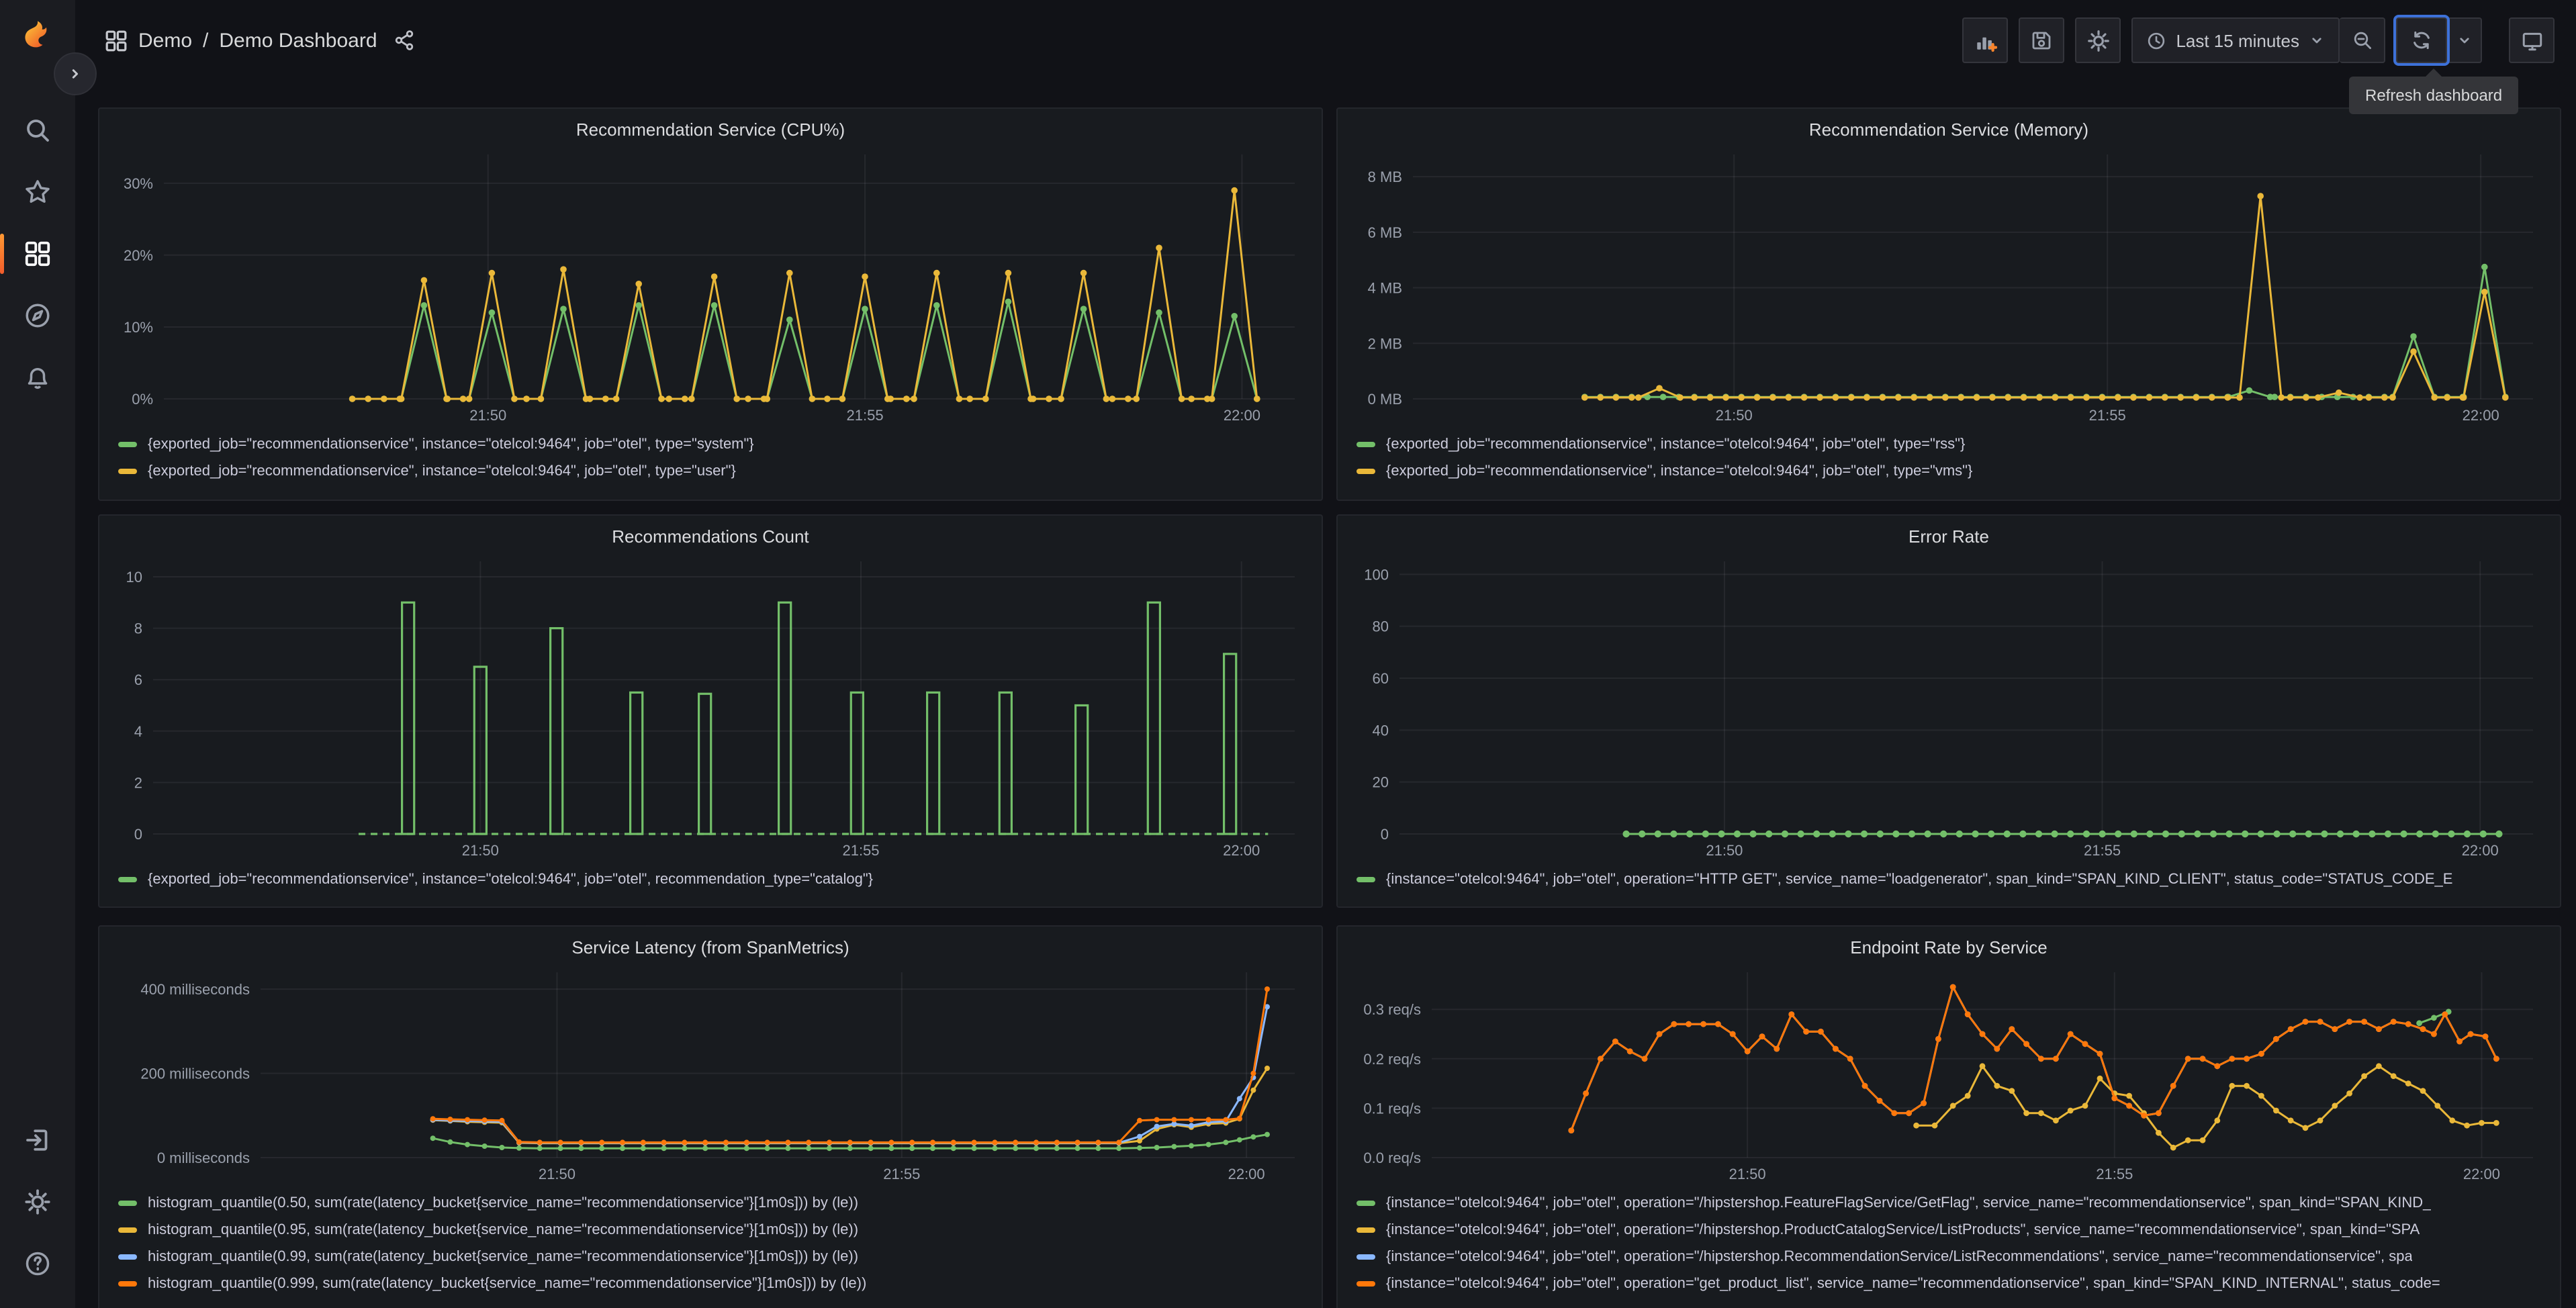 This screenshot has height=1308, width=2576. I want to click on y-tick-label: 0 MB, so click(1385, 400).